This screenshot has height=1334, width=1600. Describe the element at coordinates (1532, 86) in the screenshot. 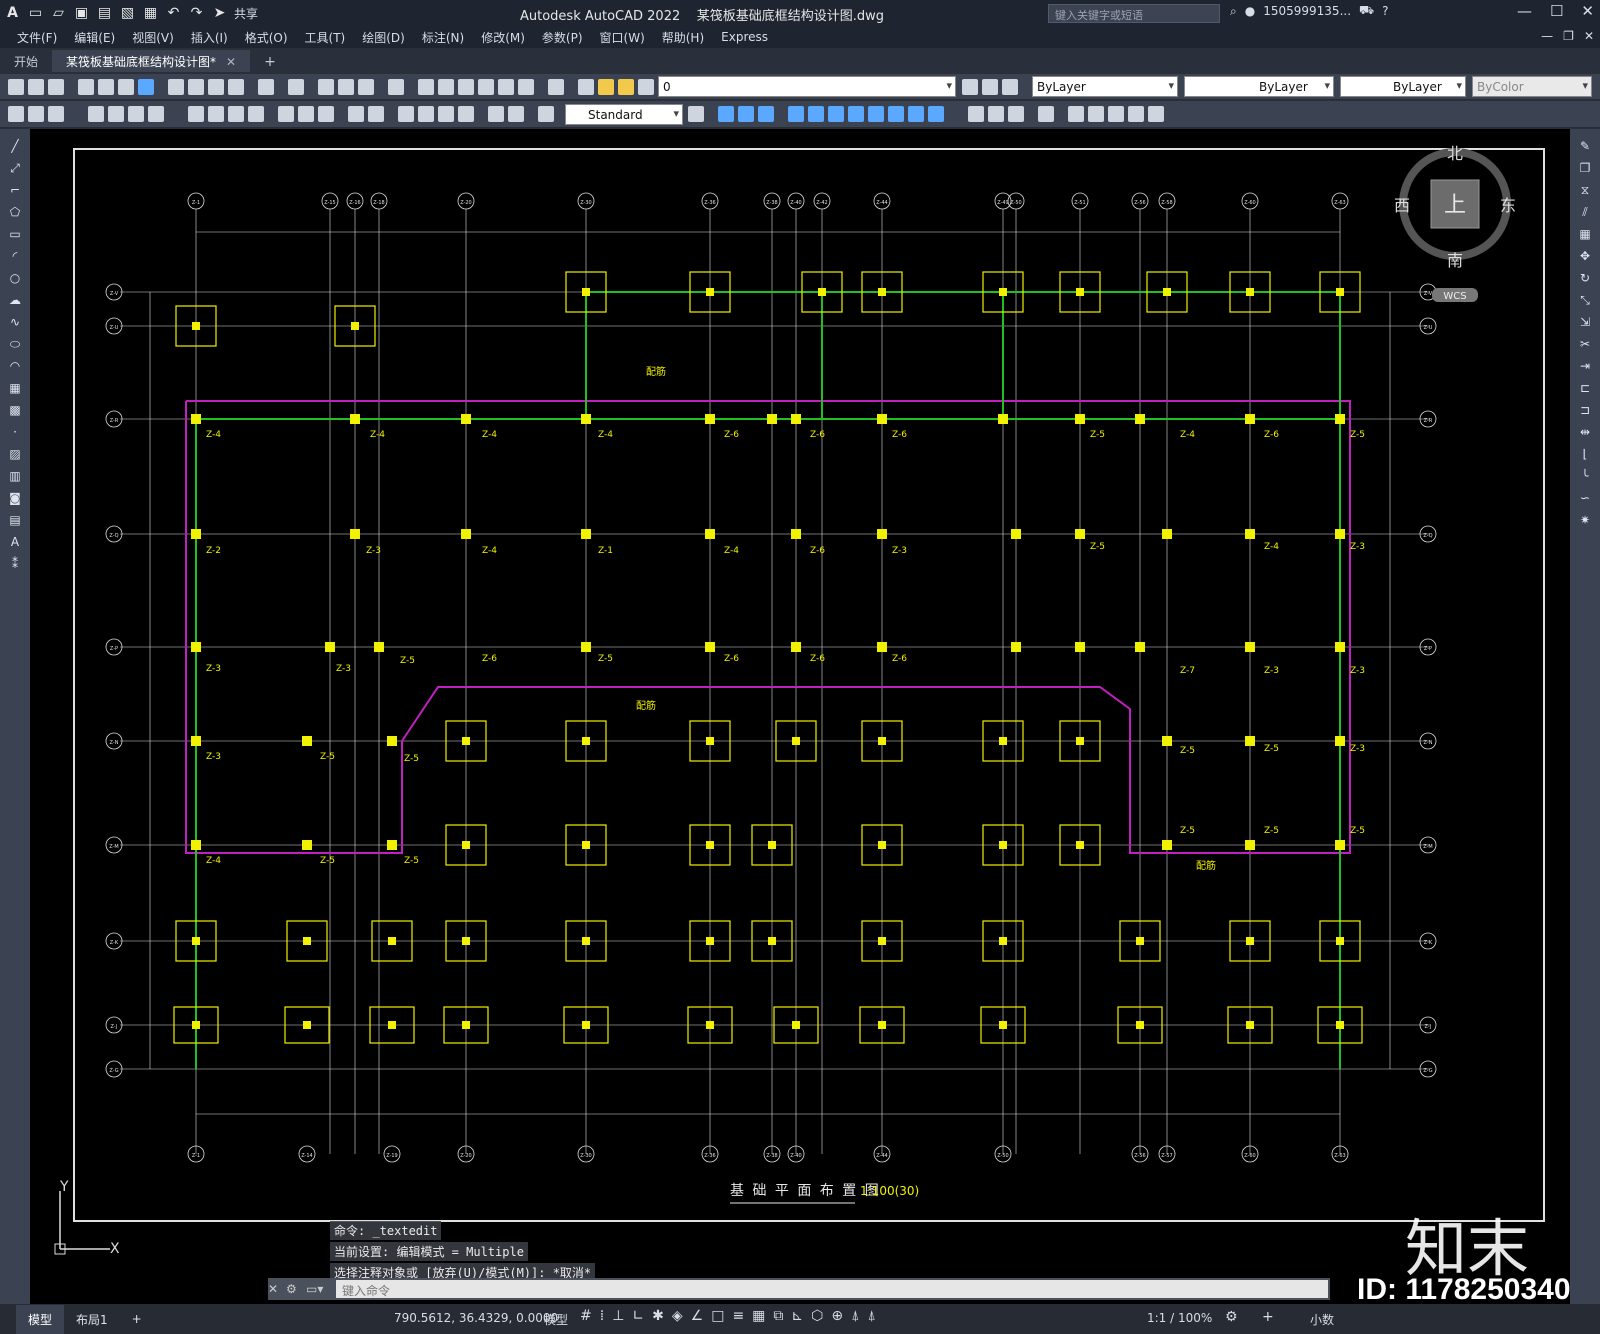

I see `plotstyle-dropdown: ByColor ▾` at that location.